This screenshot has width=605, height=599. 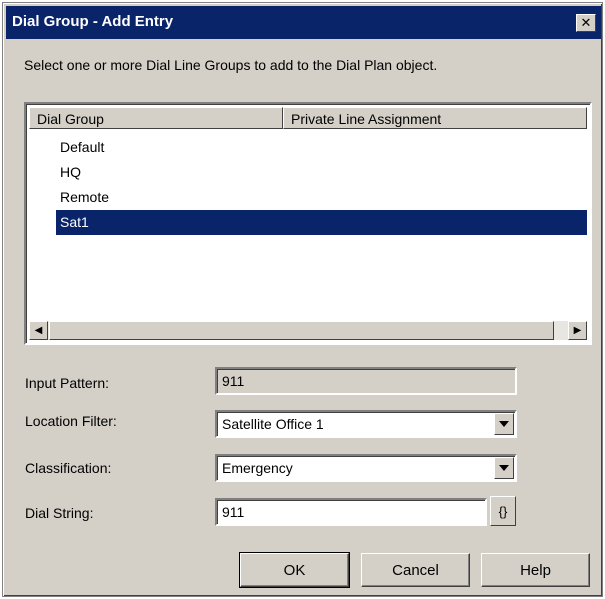 What do you see at coordinates (74, 222) in the screenshot?
I see `list-item-label: Sat1` at bounding box center [74, 222].